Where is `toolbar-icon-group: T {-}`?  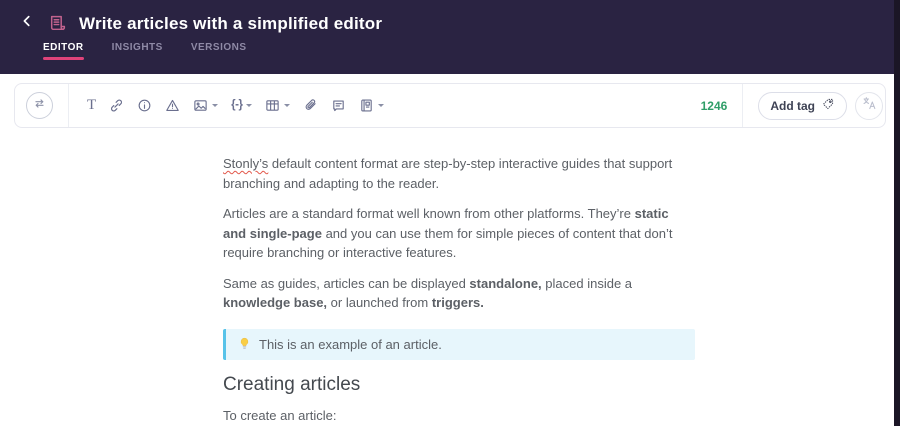
toolbar-icon-group: T {-} is located at coordinates (235, 105).